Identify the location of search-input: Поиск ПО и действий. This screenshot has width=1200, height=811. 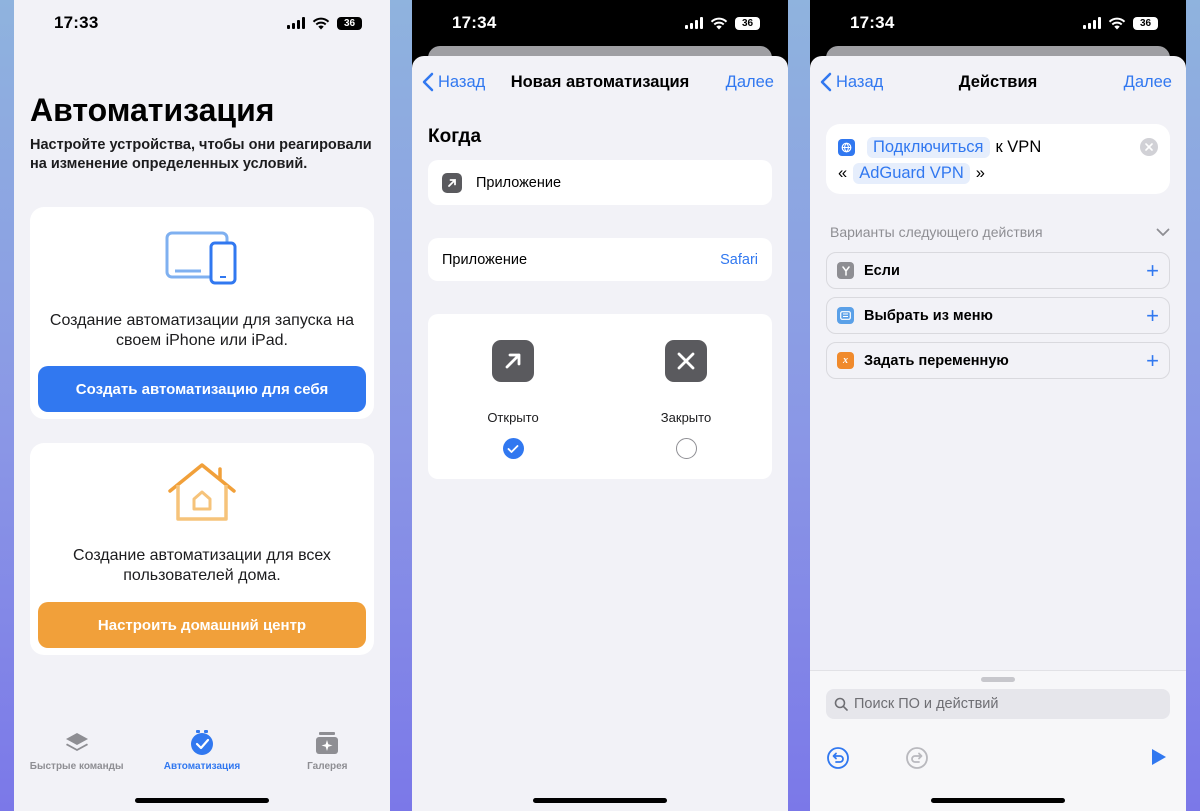
(998, 704).